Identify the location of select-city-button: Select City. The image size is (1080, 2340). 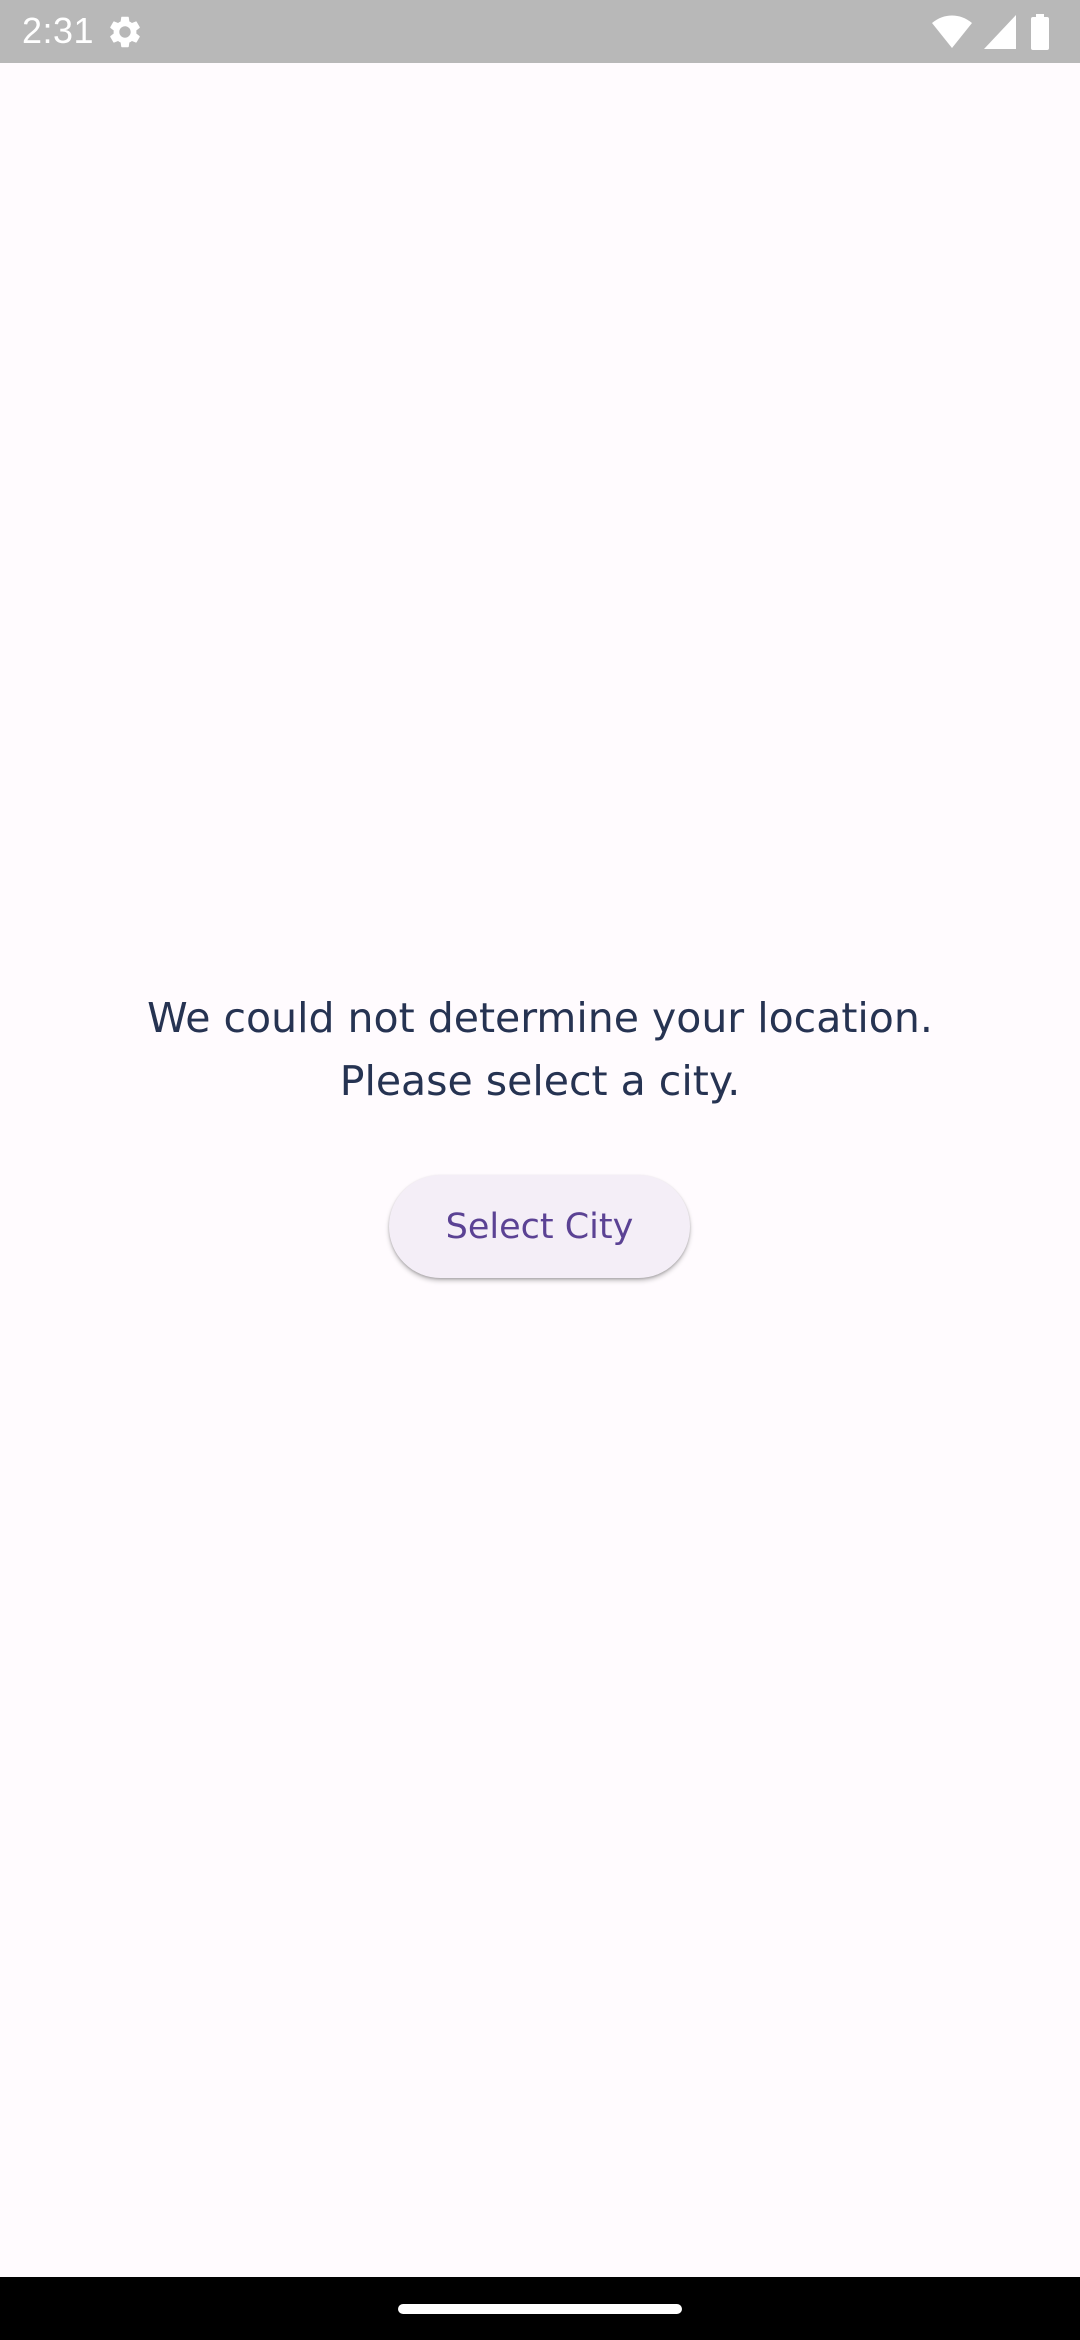
(539, 1226).